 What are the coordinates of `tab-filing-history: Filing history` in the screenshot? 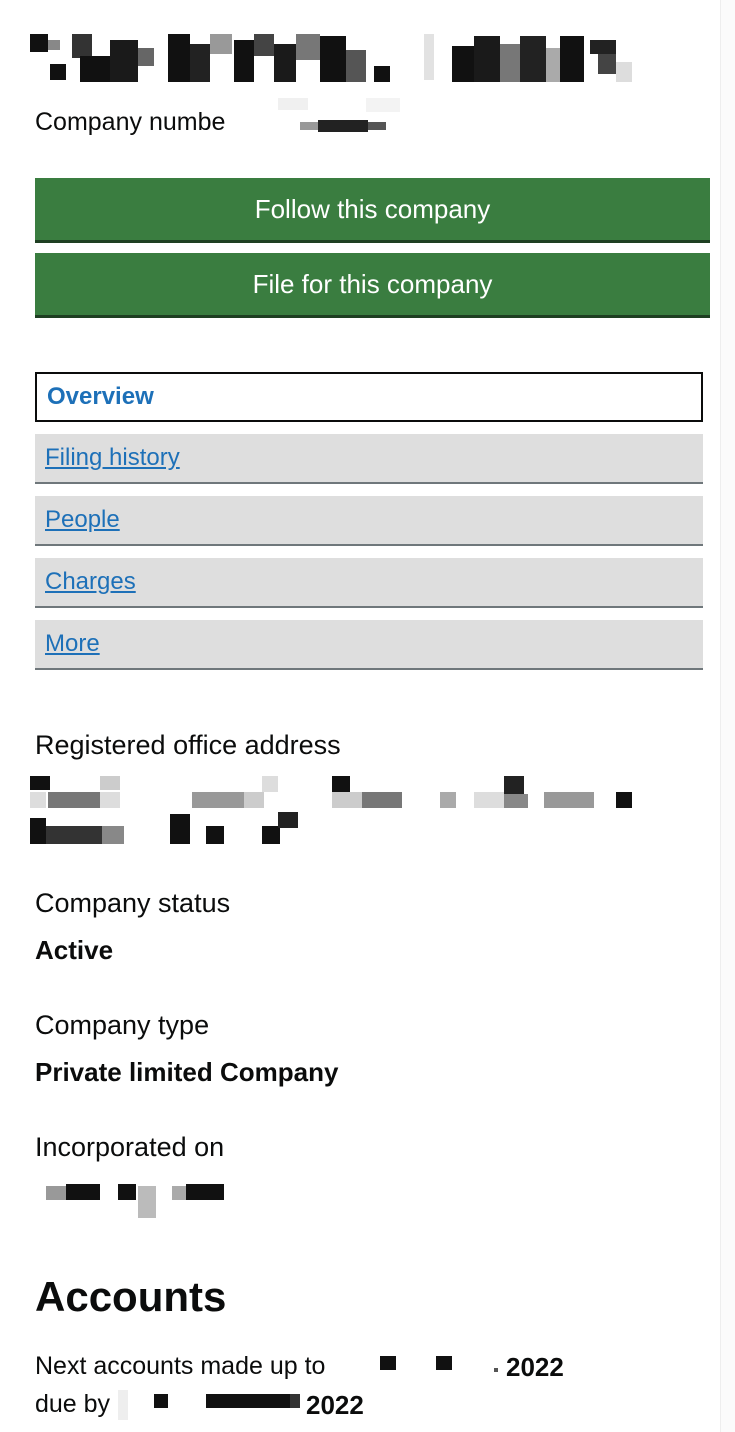 It's located at (369, 459).